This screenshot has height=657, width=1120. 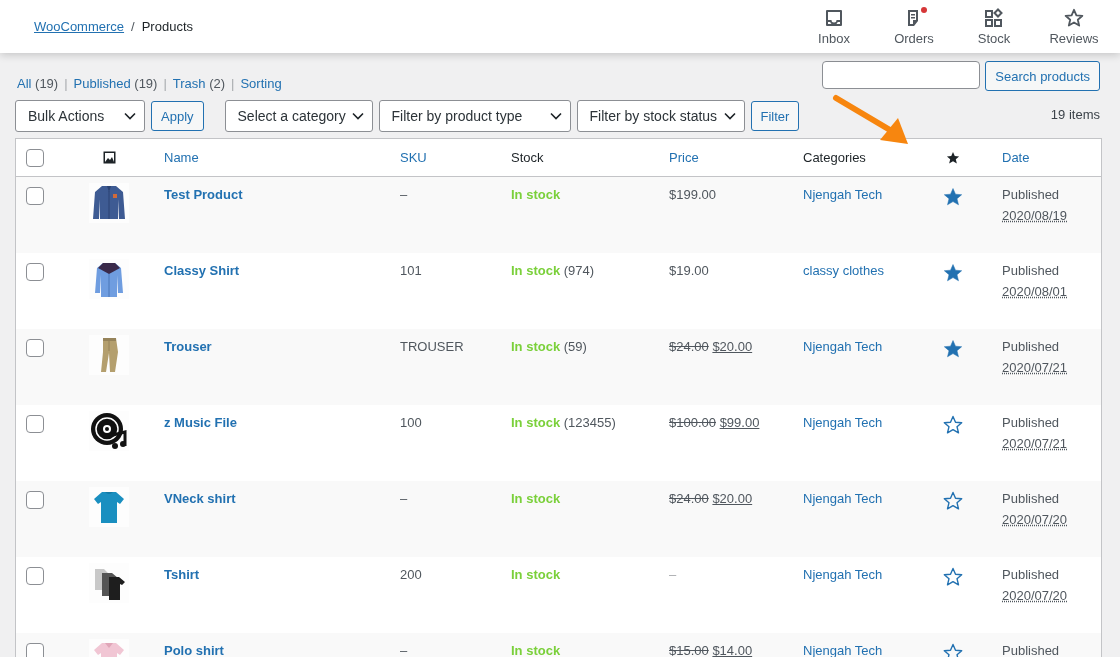 I want to click on product-name-link: Polo shirt, so click(x=194, y=650).